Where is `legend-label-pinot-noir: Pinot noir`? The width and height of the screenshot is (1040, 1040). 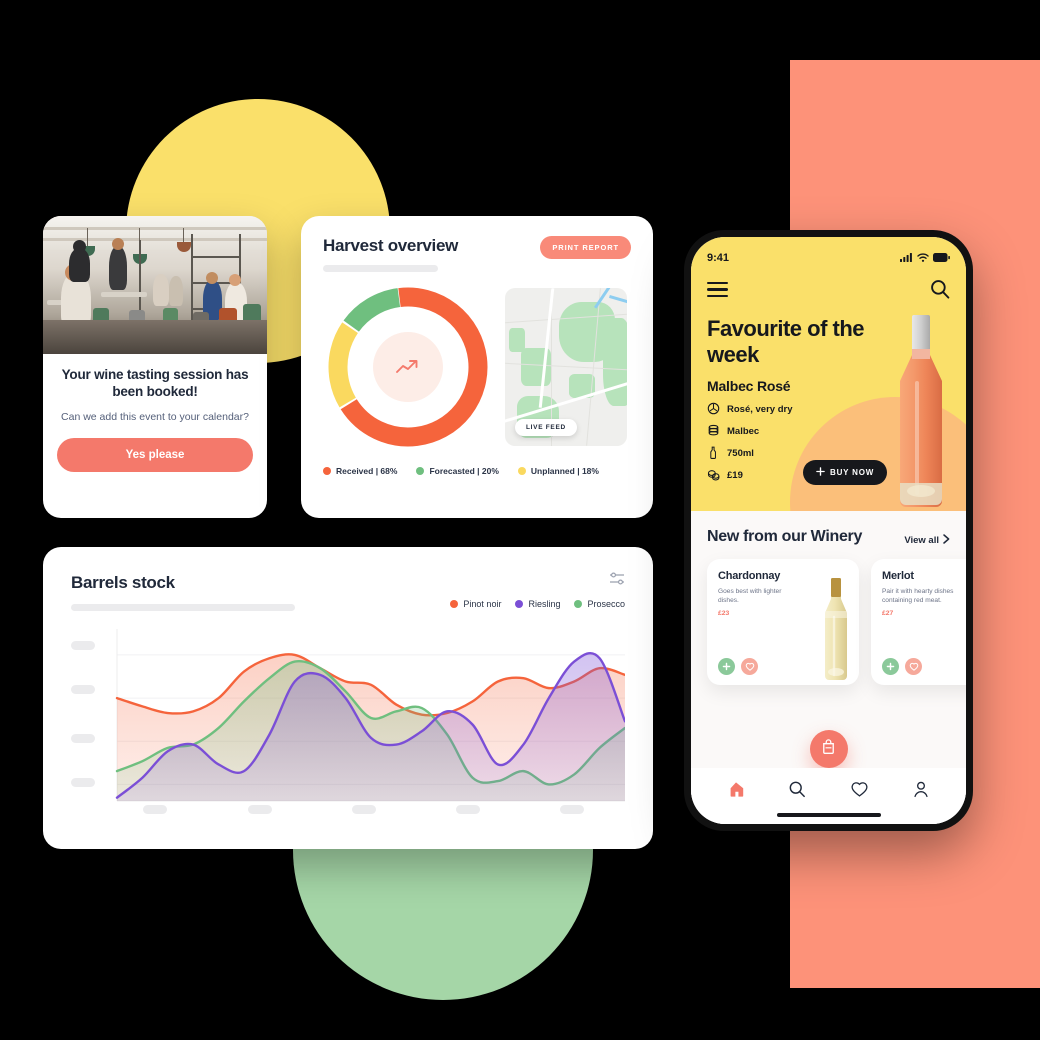
legend-label-pinot-noir: Pinot noir is located at coordinates (482, 604).